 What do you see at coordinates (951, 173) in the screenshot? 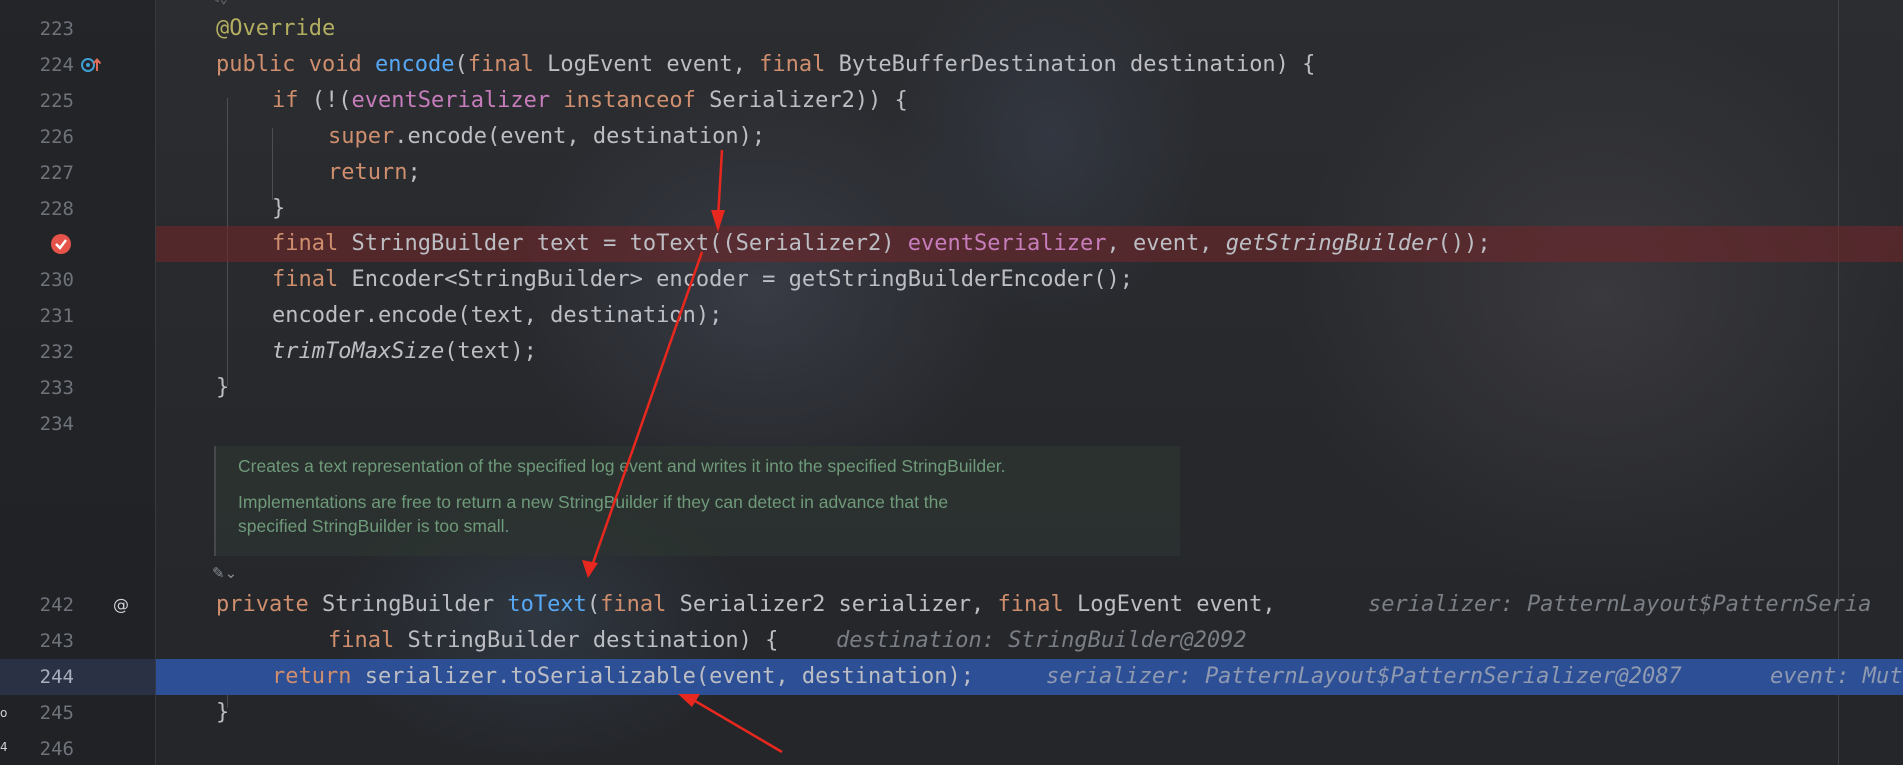
I see `code-line-227: 227 return;` at bounding box center [951, 173].